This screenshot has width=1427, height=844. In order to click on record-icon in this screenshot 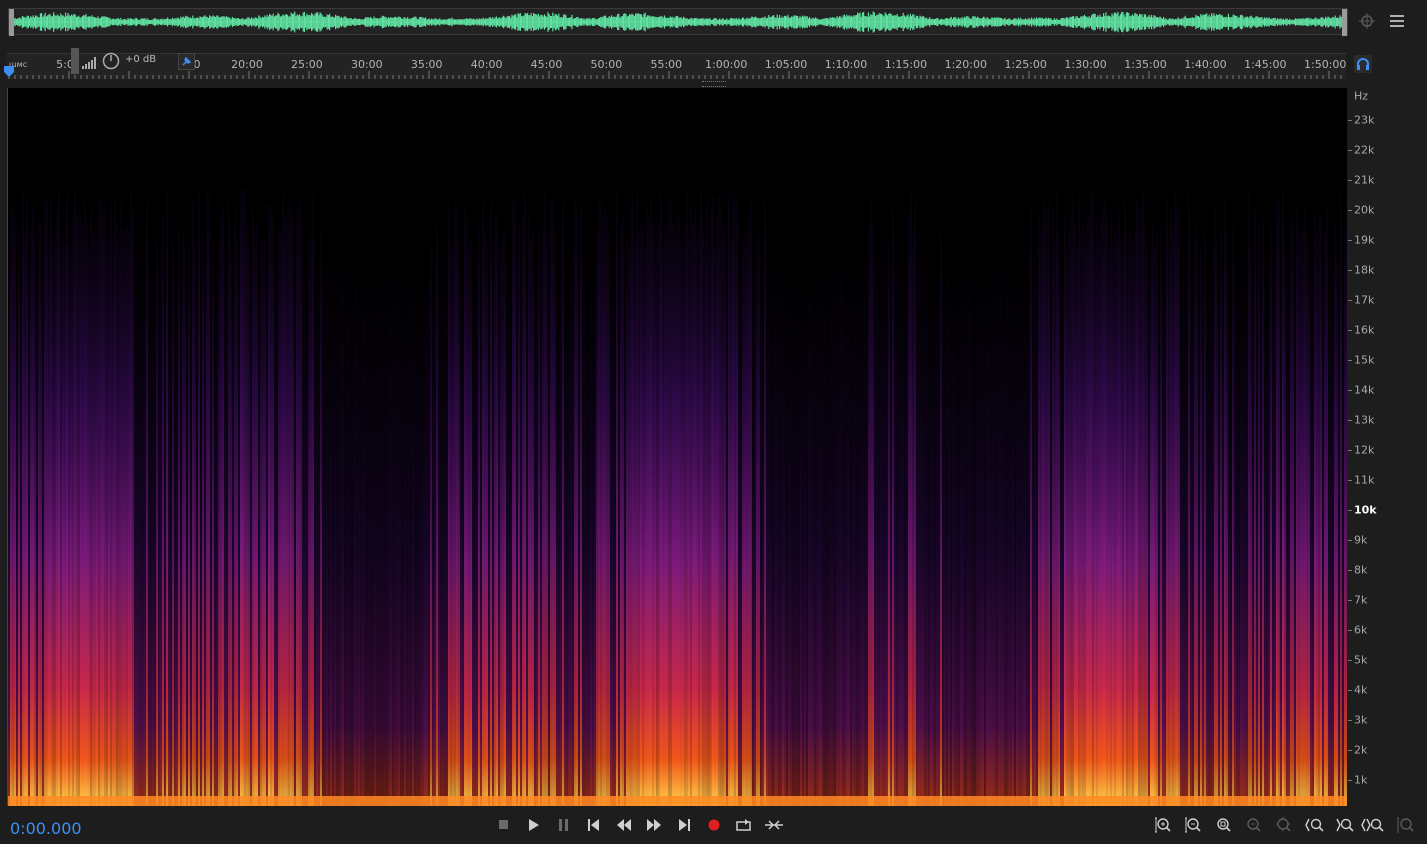, I will do `click(714, 825)`.